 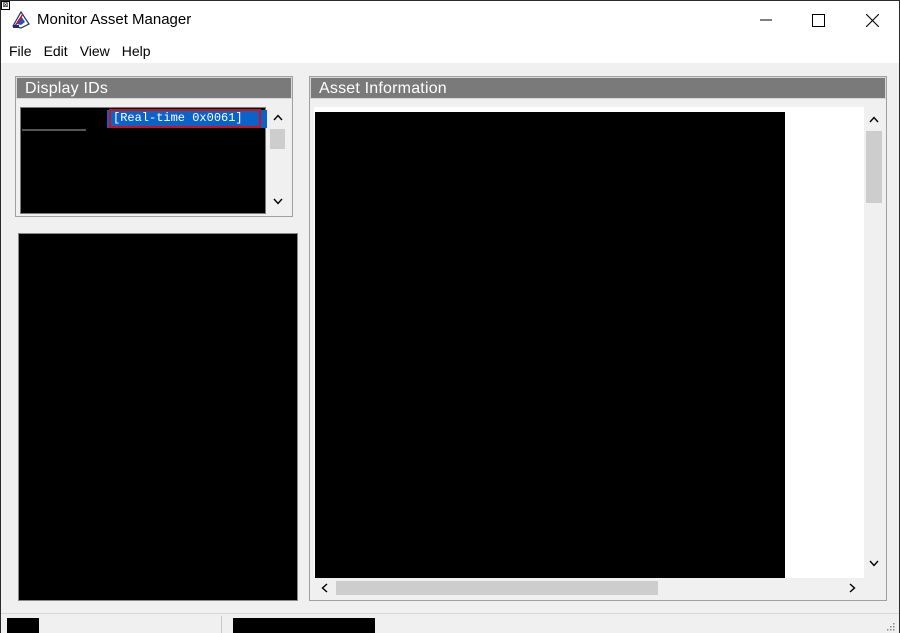 What do you see at coordinates (21, 20) in the screenshot?
I see `monitor-asset-app-icon` at bounding box center [21, 20].